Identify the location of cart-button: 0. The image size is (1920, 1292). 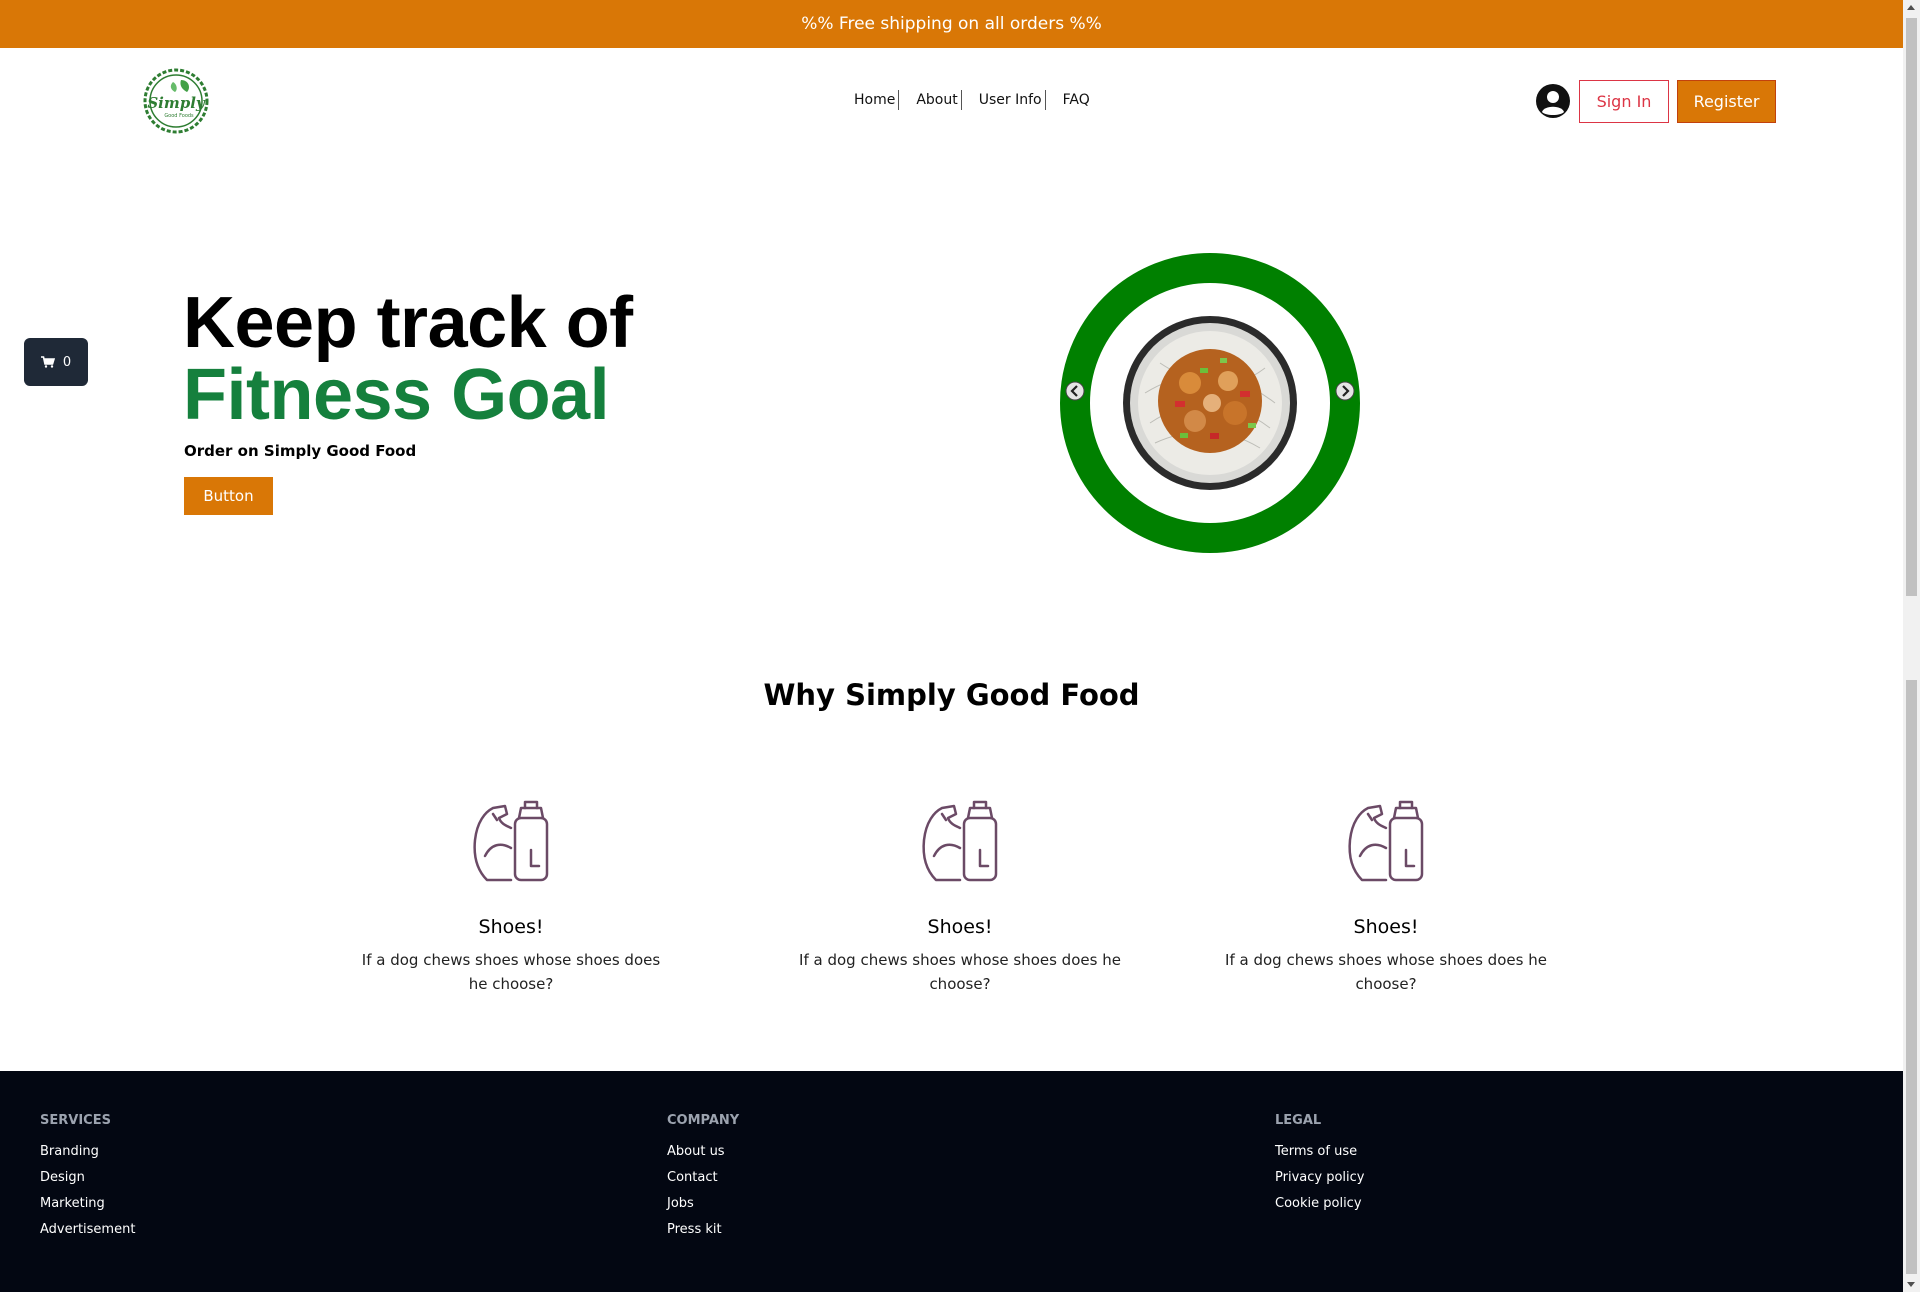
(56, 362).